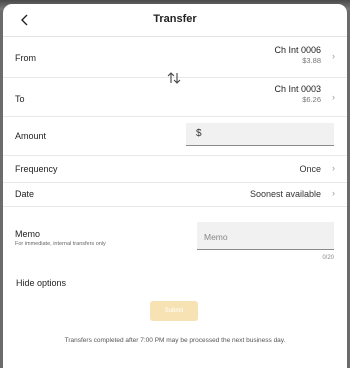 Image resolution: width=350 pixels, height=368 pixels. I want to click on header-bar: Transfer, so click(175, 20).